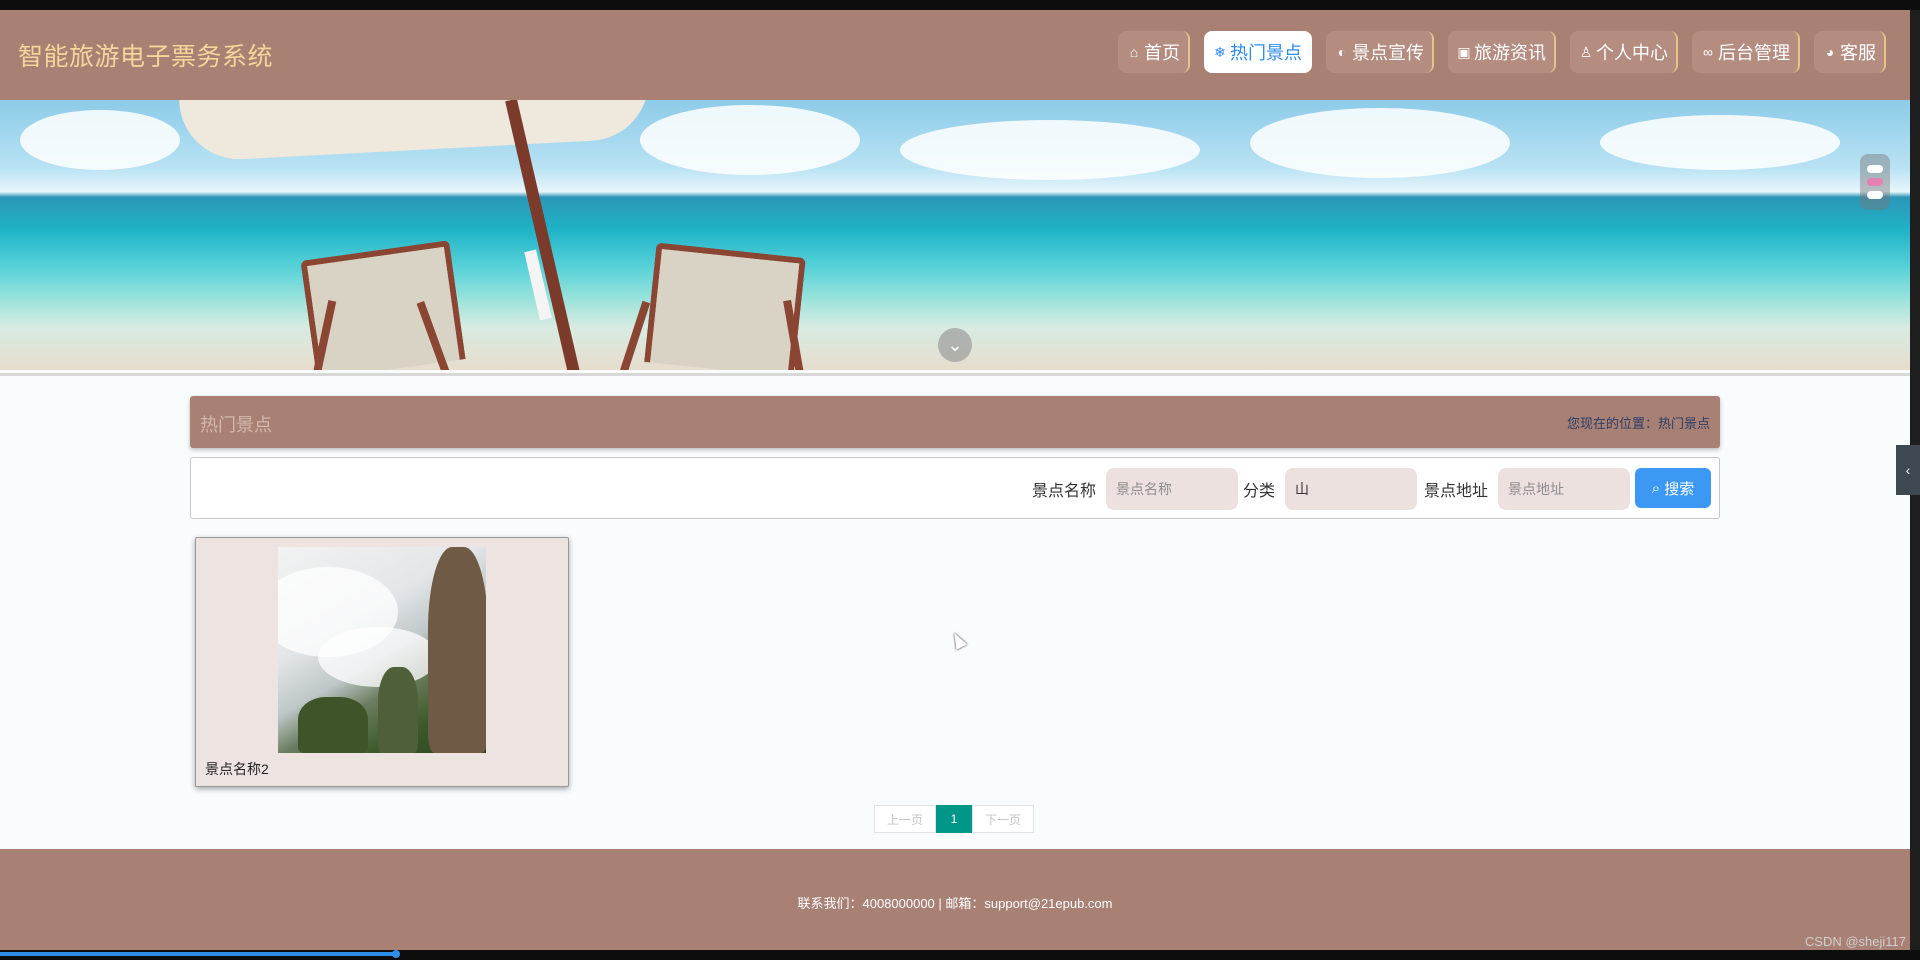 This screenshot has height=960, width=1920. What do you see at coordinates (1754, 53) in the screenshot?
I see `nav-item-label: 后台管理` at bounding box center [1754, 53].